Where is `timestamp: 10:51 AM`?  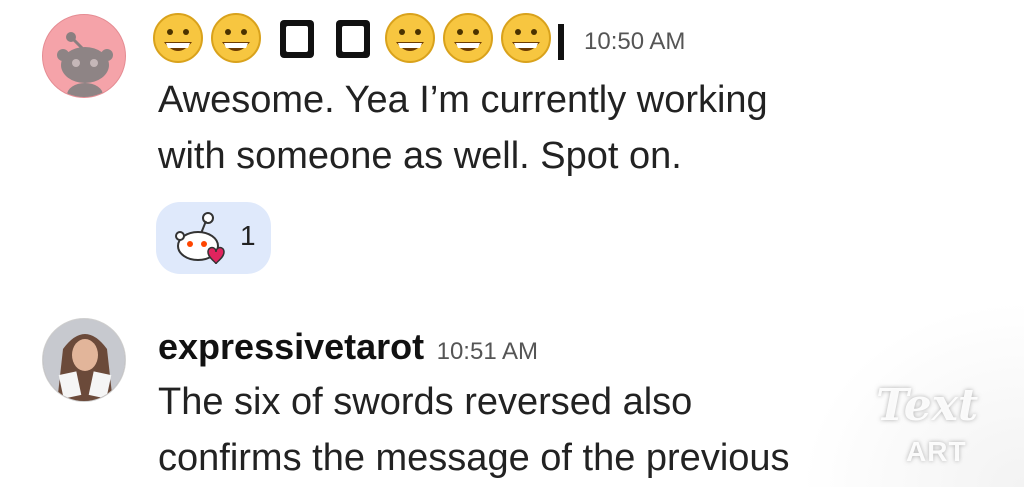
timestamp: 10:51 AM is located at coordinates (487, 351).